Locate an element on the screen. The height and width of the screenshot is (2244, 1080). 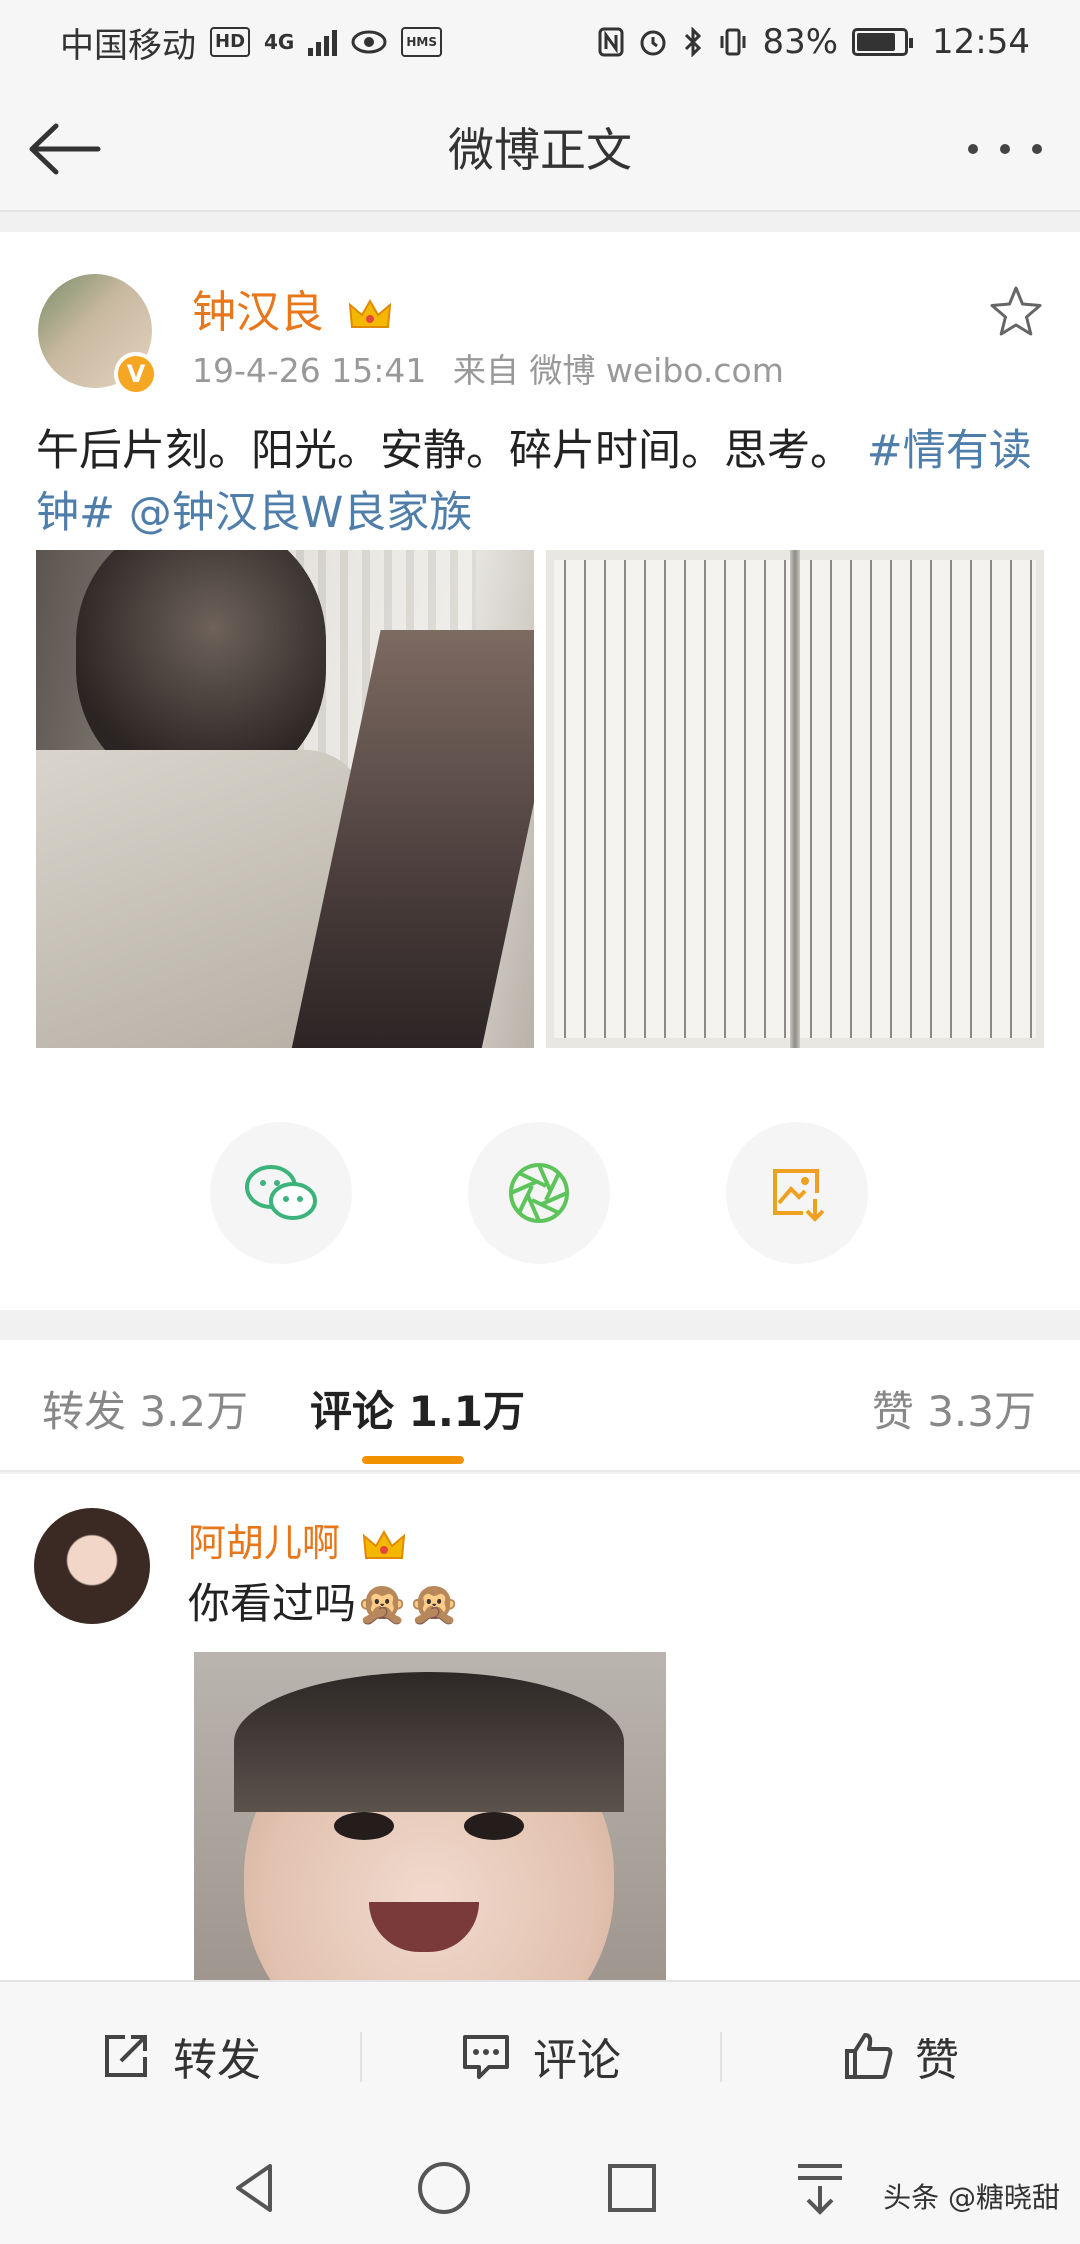
clock: 12:54 is located at coordinates (981, 42).